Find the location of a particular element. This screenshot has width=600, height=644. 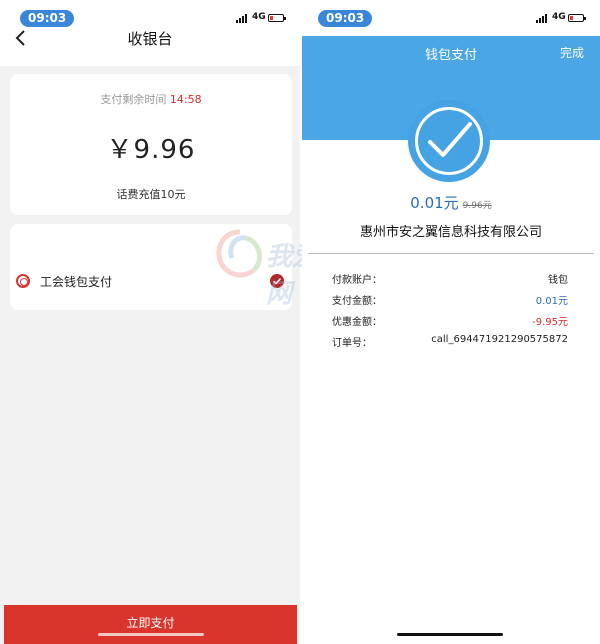

amount-card: 支付剩余时间 14:58 ￥9.96 话费充值10元 is located at coordinates (151, 144).